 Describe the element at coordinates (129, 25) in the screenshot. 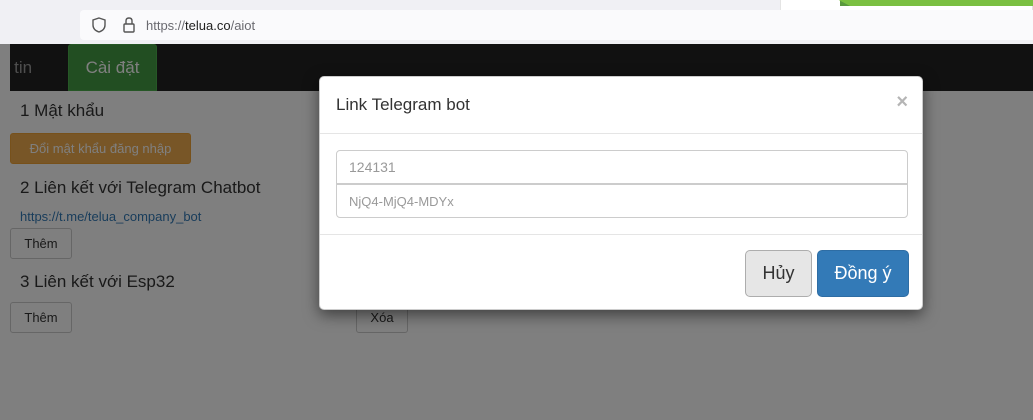

I see `lock-icon` at that location.